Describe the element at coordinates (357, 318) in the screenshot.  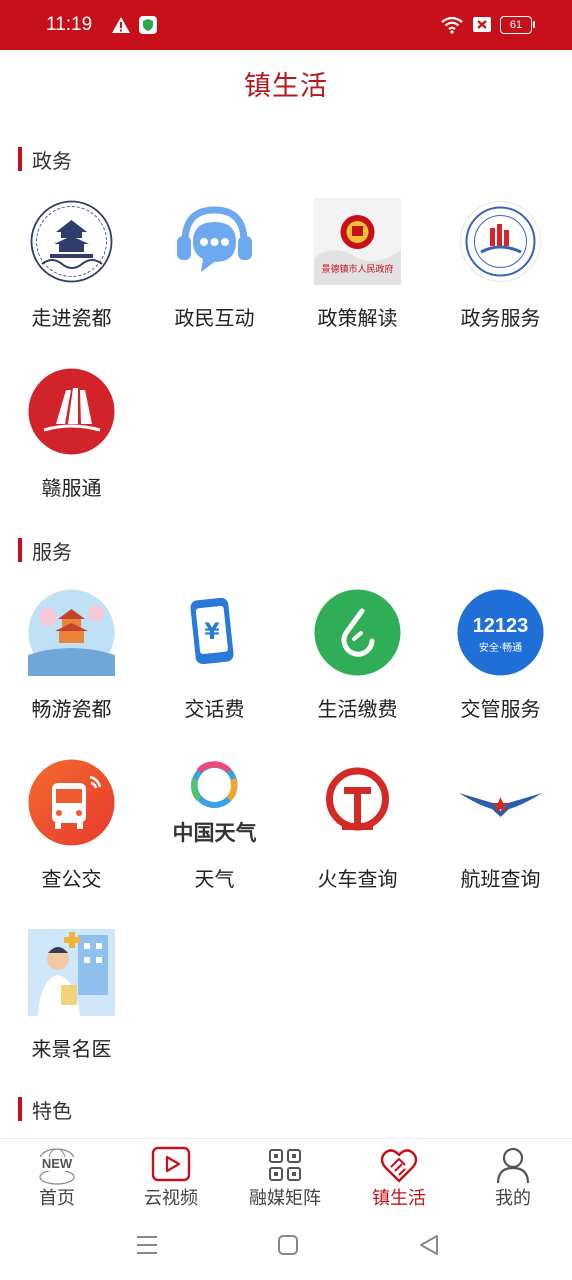
I see `tile-label: 政策解读` at that location.